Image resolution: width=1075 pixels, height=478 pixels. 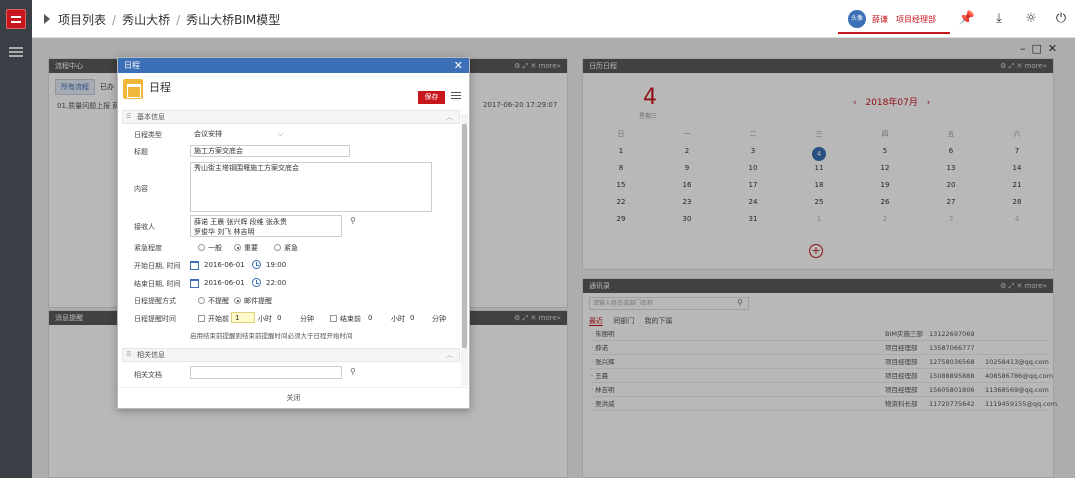 What do you see at coordinates (155, 301) in the screenshot?
I see `remind-mode-label: 日程提醒方式` at bounding box center [155, 301].